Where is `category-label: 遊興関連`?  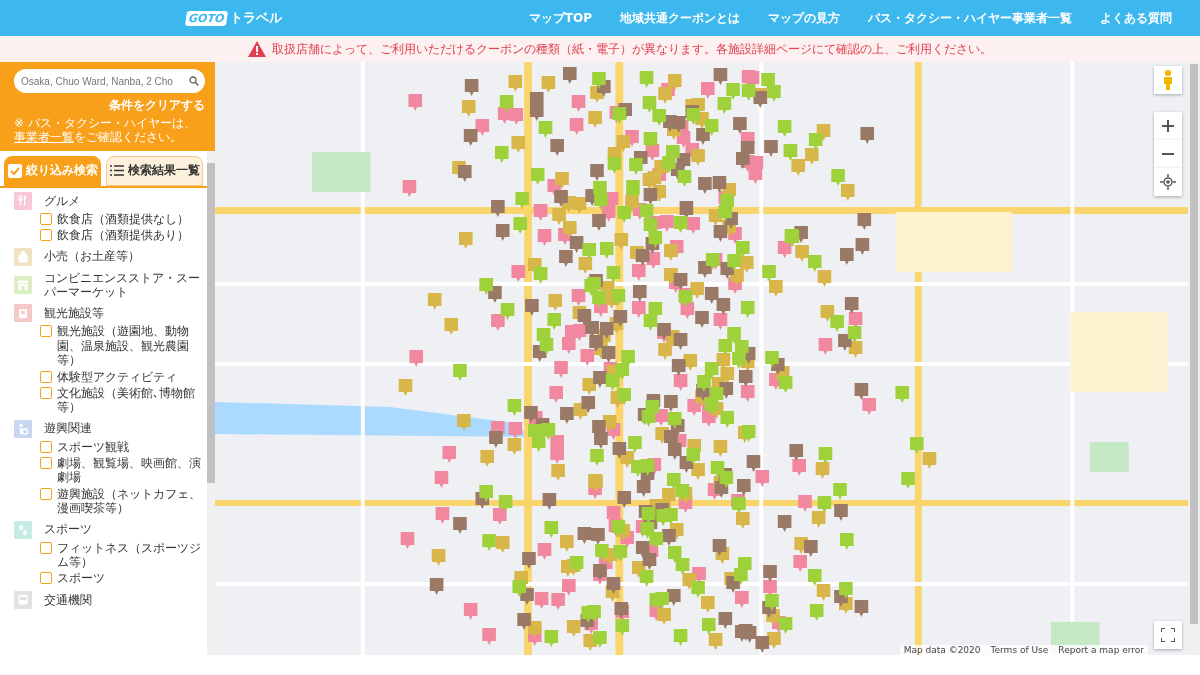
category-label: 遊興関連 is located at coordinates (68, 428).